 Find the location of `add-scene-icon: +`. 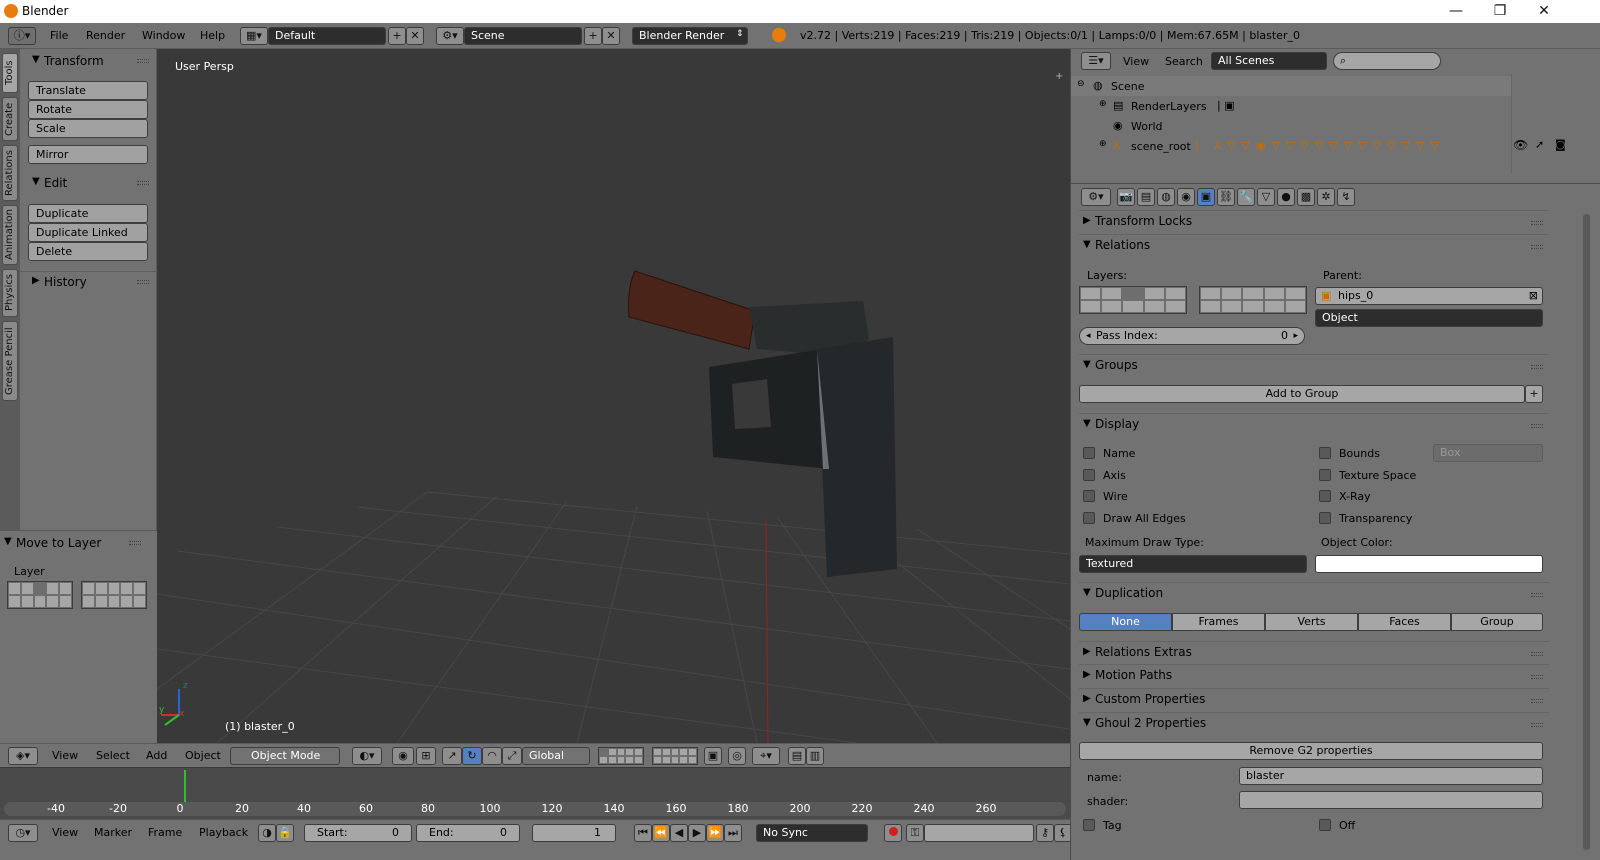

add-scene-icon: + is located at coordinates (593, 36).